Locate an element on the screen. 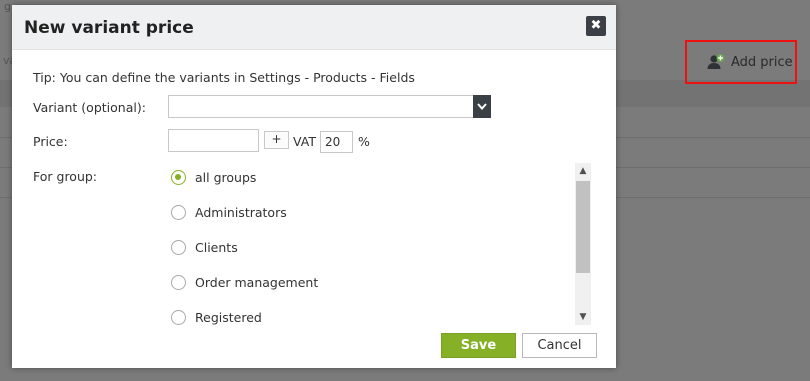 This screenshot has height=381, width=810. group-label: For group: is located at coordinates (65, 176).